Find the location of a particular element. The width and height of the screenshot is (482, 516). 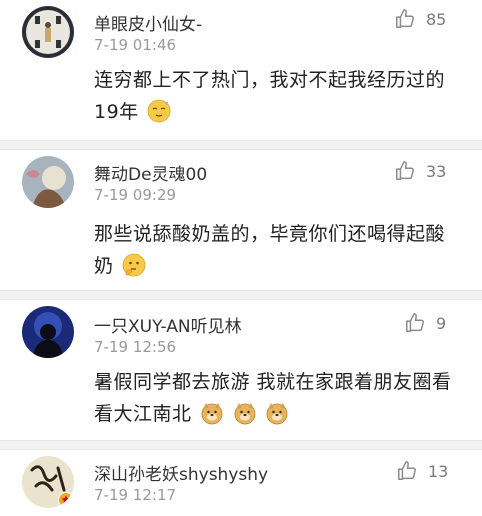

sleepy-sweat-emoji is located at coordinates (159, 111).